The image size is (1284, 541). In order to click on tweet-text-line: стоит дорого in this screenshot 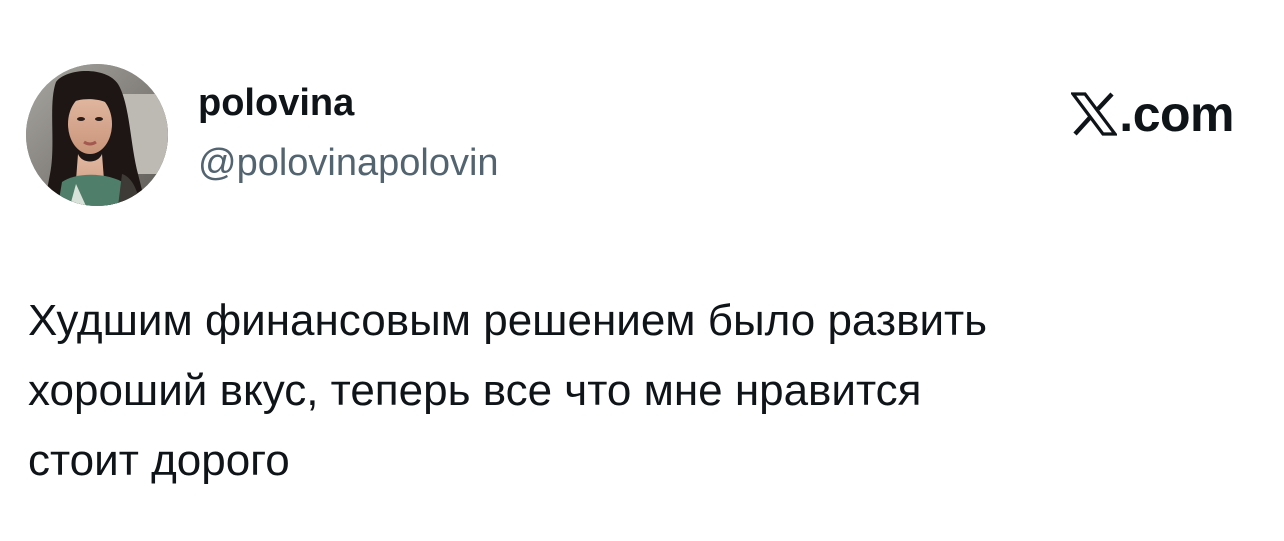, I will do `click(159, 460)`.